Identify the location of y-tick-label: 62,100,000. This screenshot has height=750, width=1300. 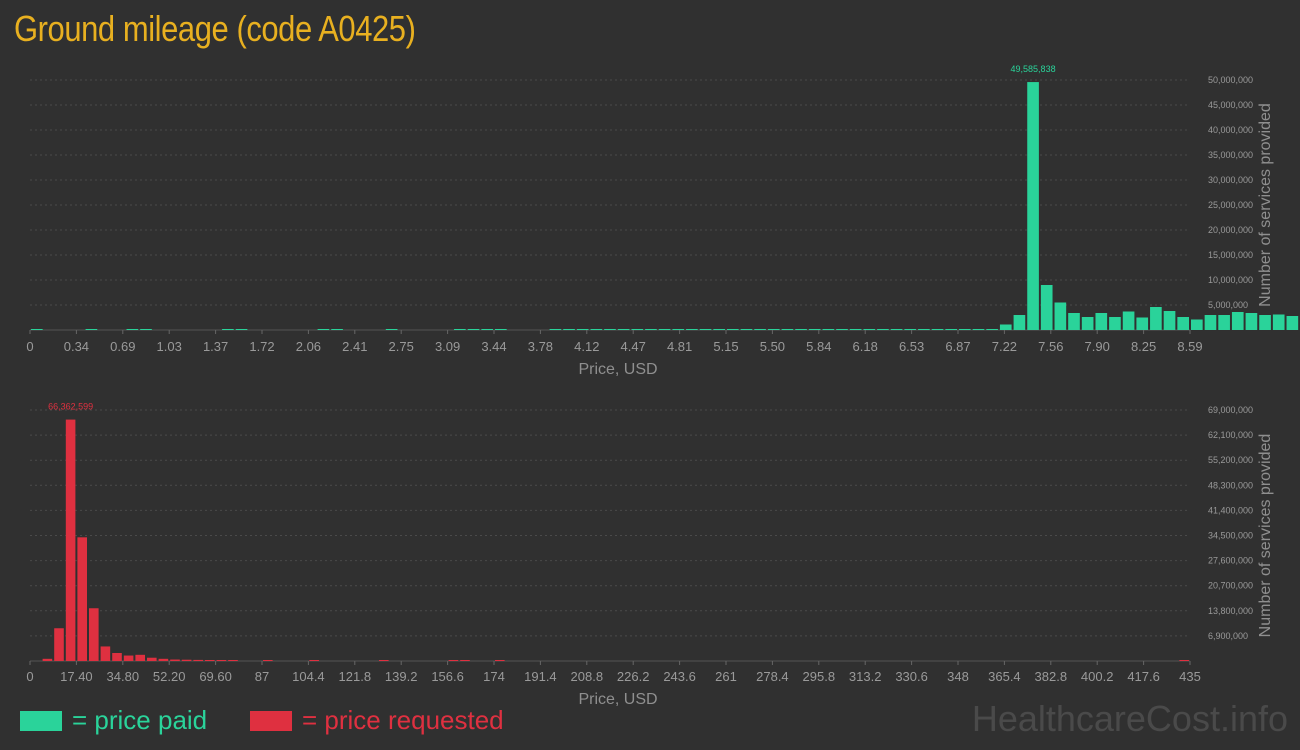
(1230, 435).